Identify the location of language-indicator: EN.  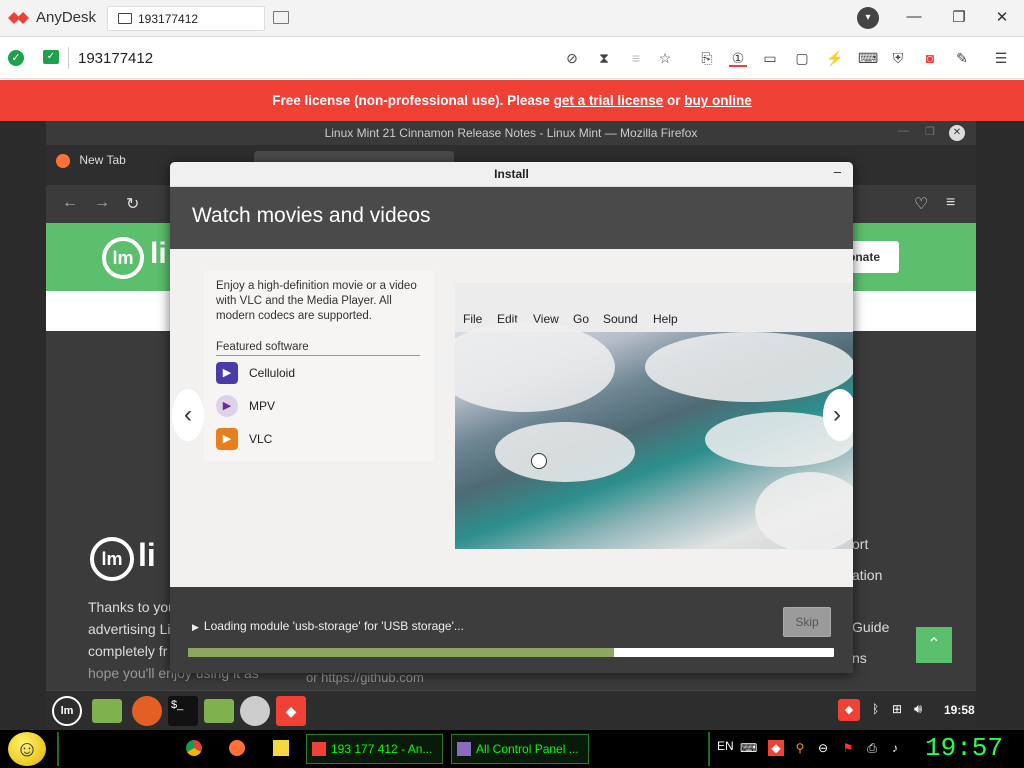
(725, 746).